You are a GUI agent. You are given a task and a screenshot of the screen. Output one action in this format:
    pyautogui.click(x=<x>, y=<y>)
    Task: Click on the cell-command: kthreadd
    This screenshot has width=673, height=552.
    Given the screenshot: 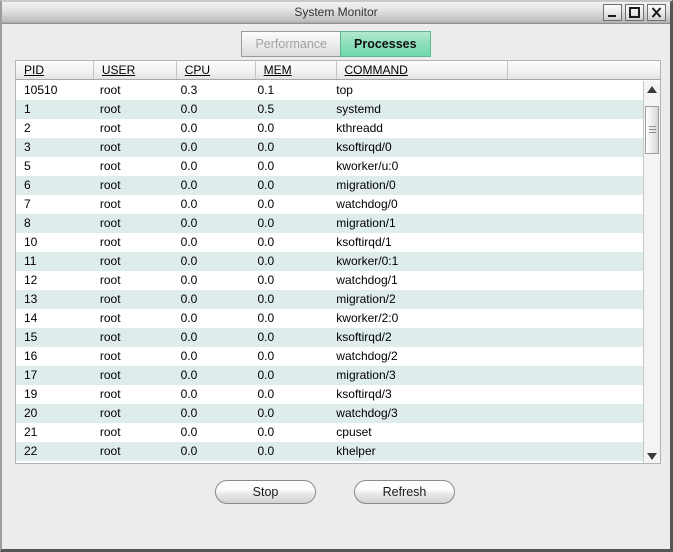 What is the action you would take?
    pyautogui.click(x=359, y=128)
    